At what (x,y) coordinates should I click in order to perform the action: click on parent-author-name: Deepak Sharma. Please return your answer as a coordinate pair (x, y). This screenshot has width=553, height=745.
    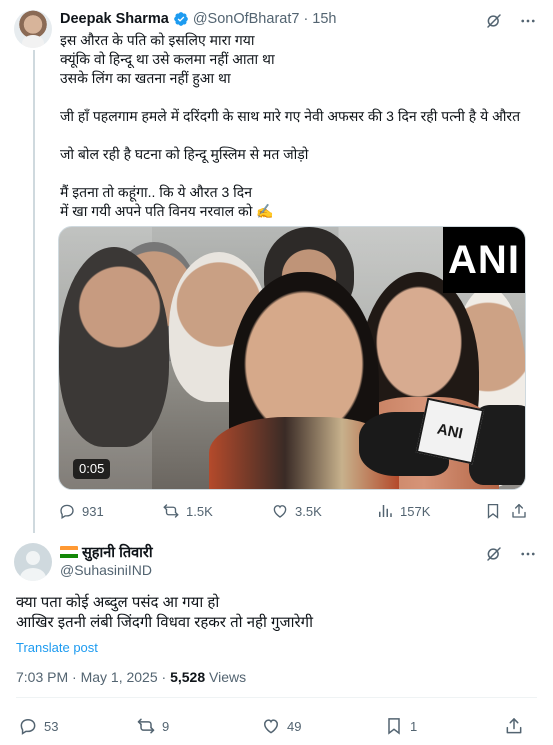
    Looking at the image, I should click on (114, 19).